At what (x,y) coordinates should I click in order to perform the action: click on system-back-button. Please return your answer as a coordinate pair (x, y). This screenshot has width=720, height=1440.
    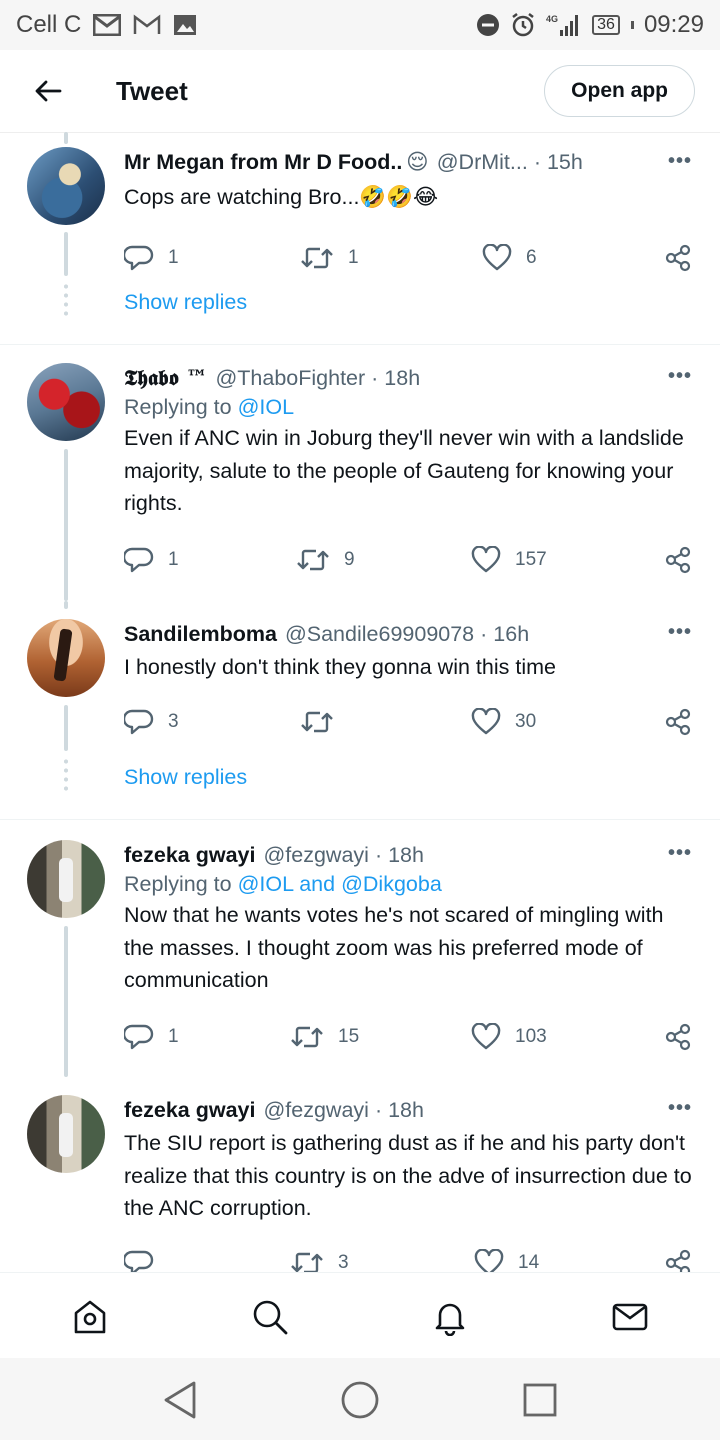
    Looking at the image, I should click on (180, 1400).